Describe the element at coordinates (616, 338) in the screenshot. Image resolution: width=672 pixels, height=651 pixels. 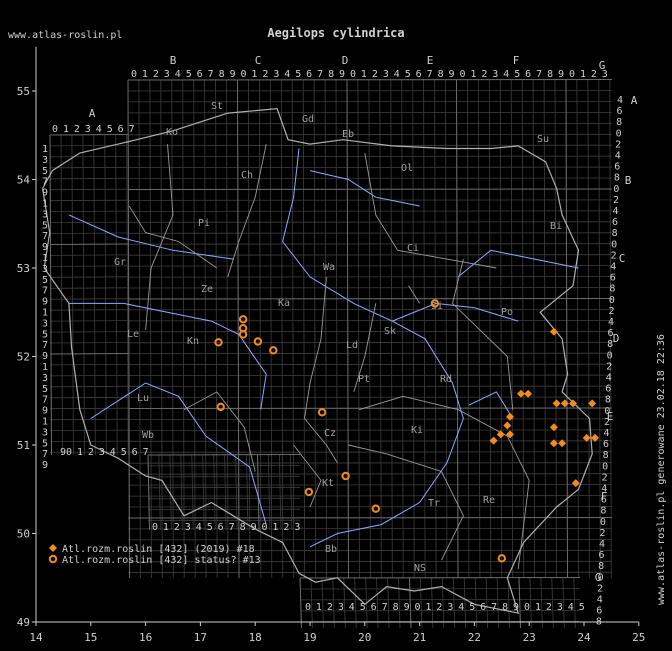
I see `grid-row-letter: D` at that location.